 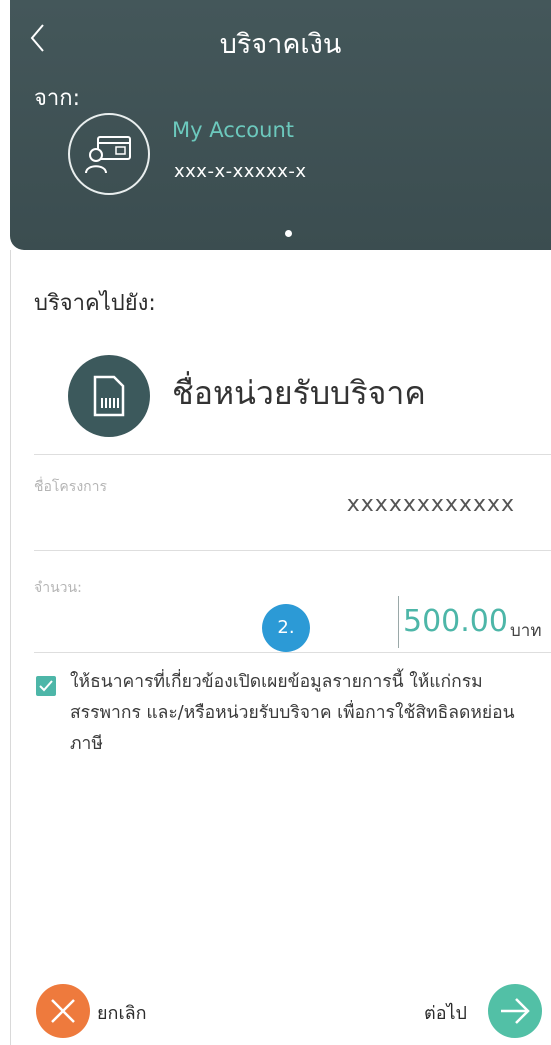 I want to click on arrow-right-icon, so click(x=515, y=1011).